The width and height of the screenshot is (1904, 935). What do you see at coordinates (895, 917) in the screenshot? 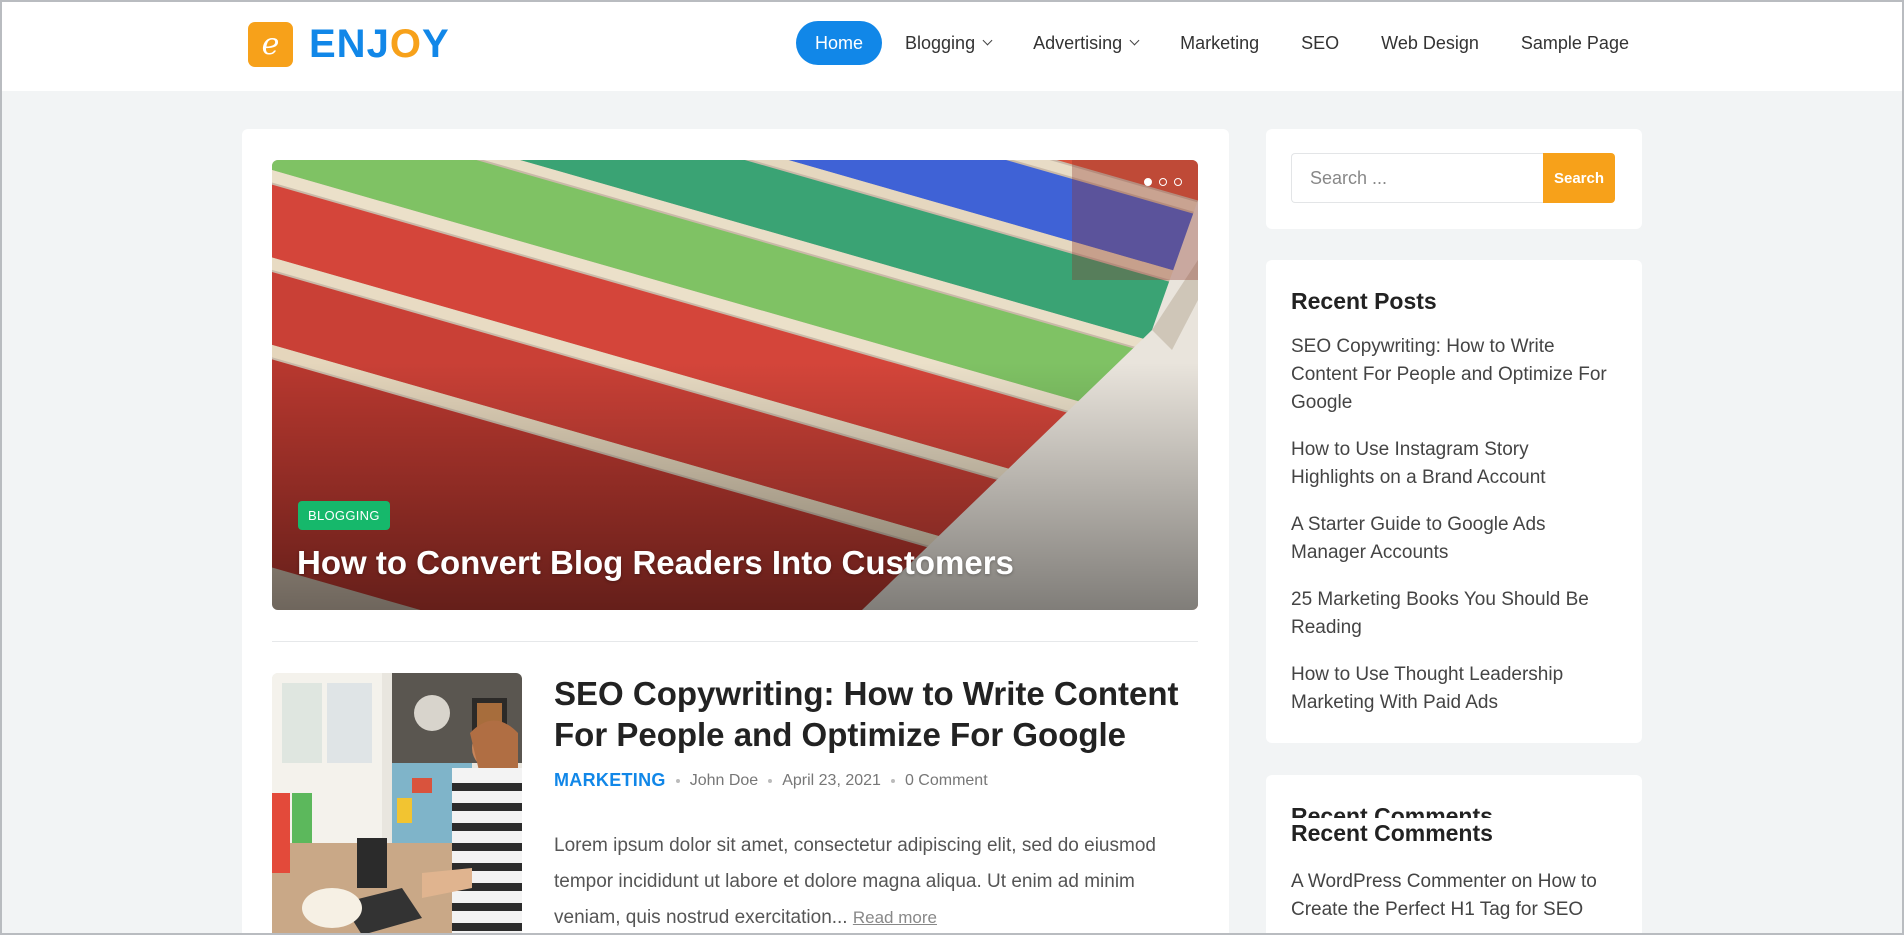
I see `read-more-link: Read more` at bounding box center [895, 917].